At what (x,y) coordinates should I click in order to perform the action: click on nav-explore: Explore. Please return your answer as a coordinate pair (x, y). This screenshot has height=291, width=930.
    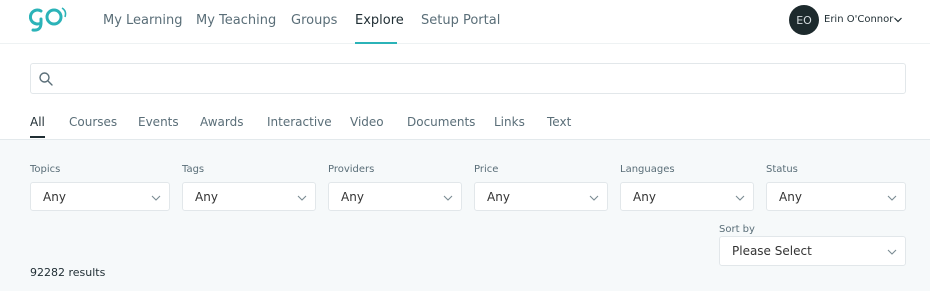
    Looking at the image, I should click on (379, 20).